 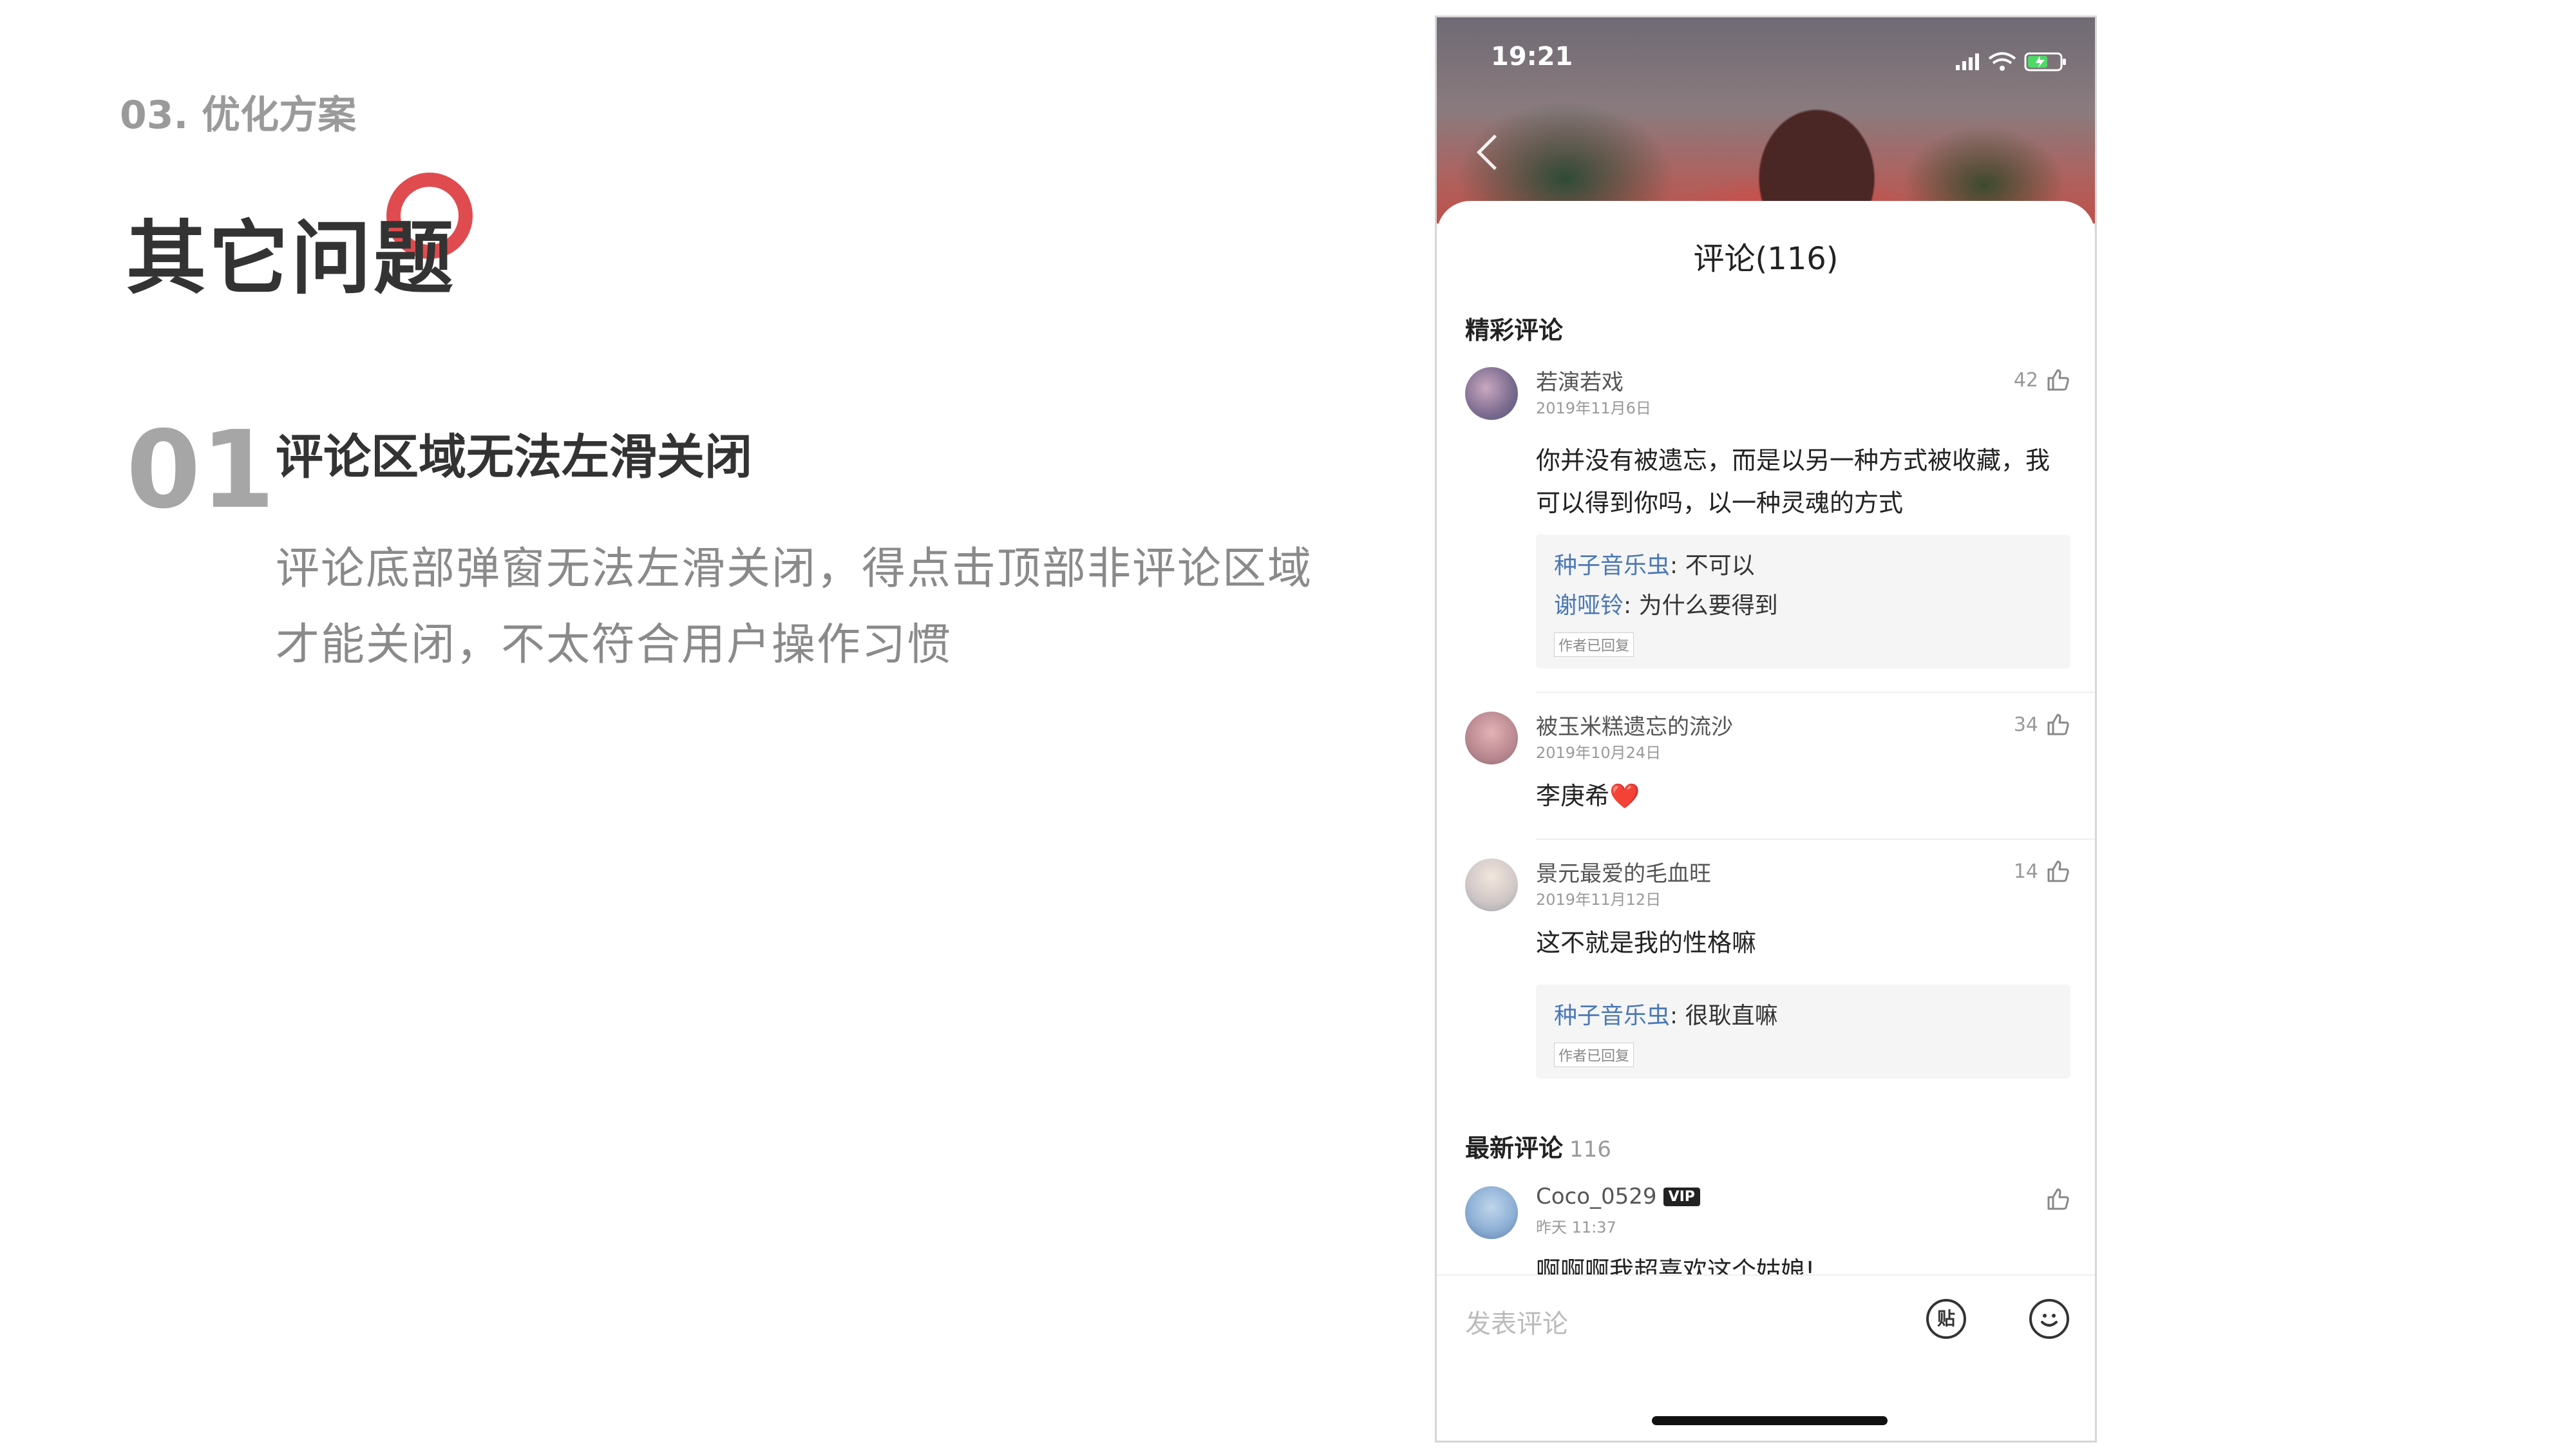 I want to click on comment-date: 2019年10月24日, so click(x=1599, y=753).